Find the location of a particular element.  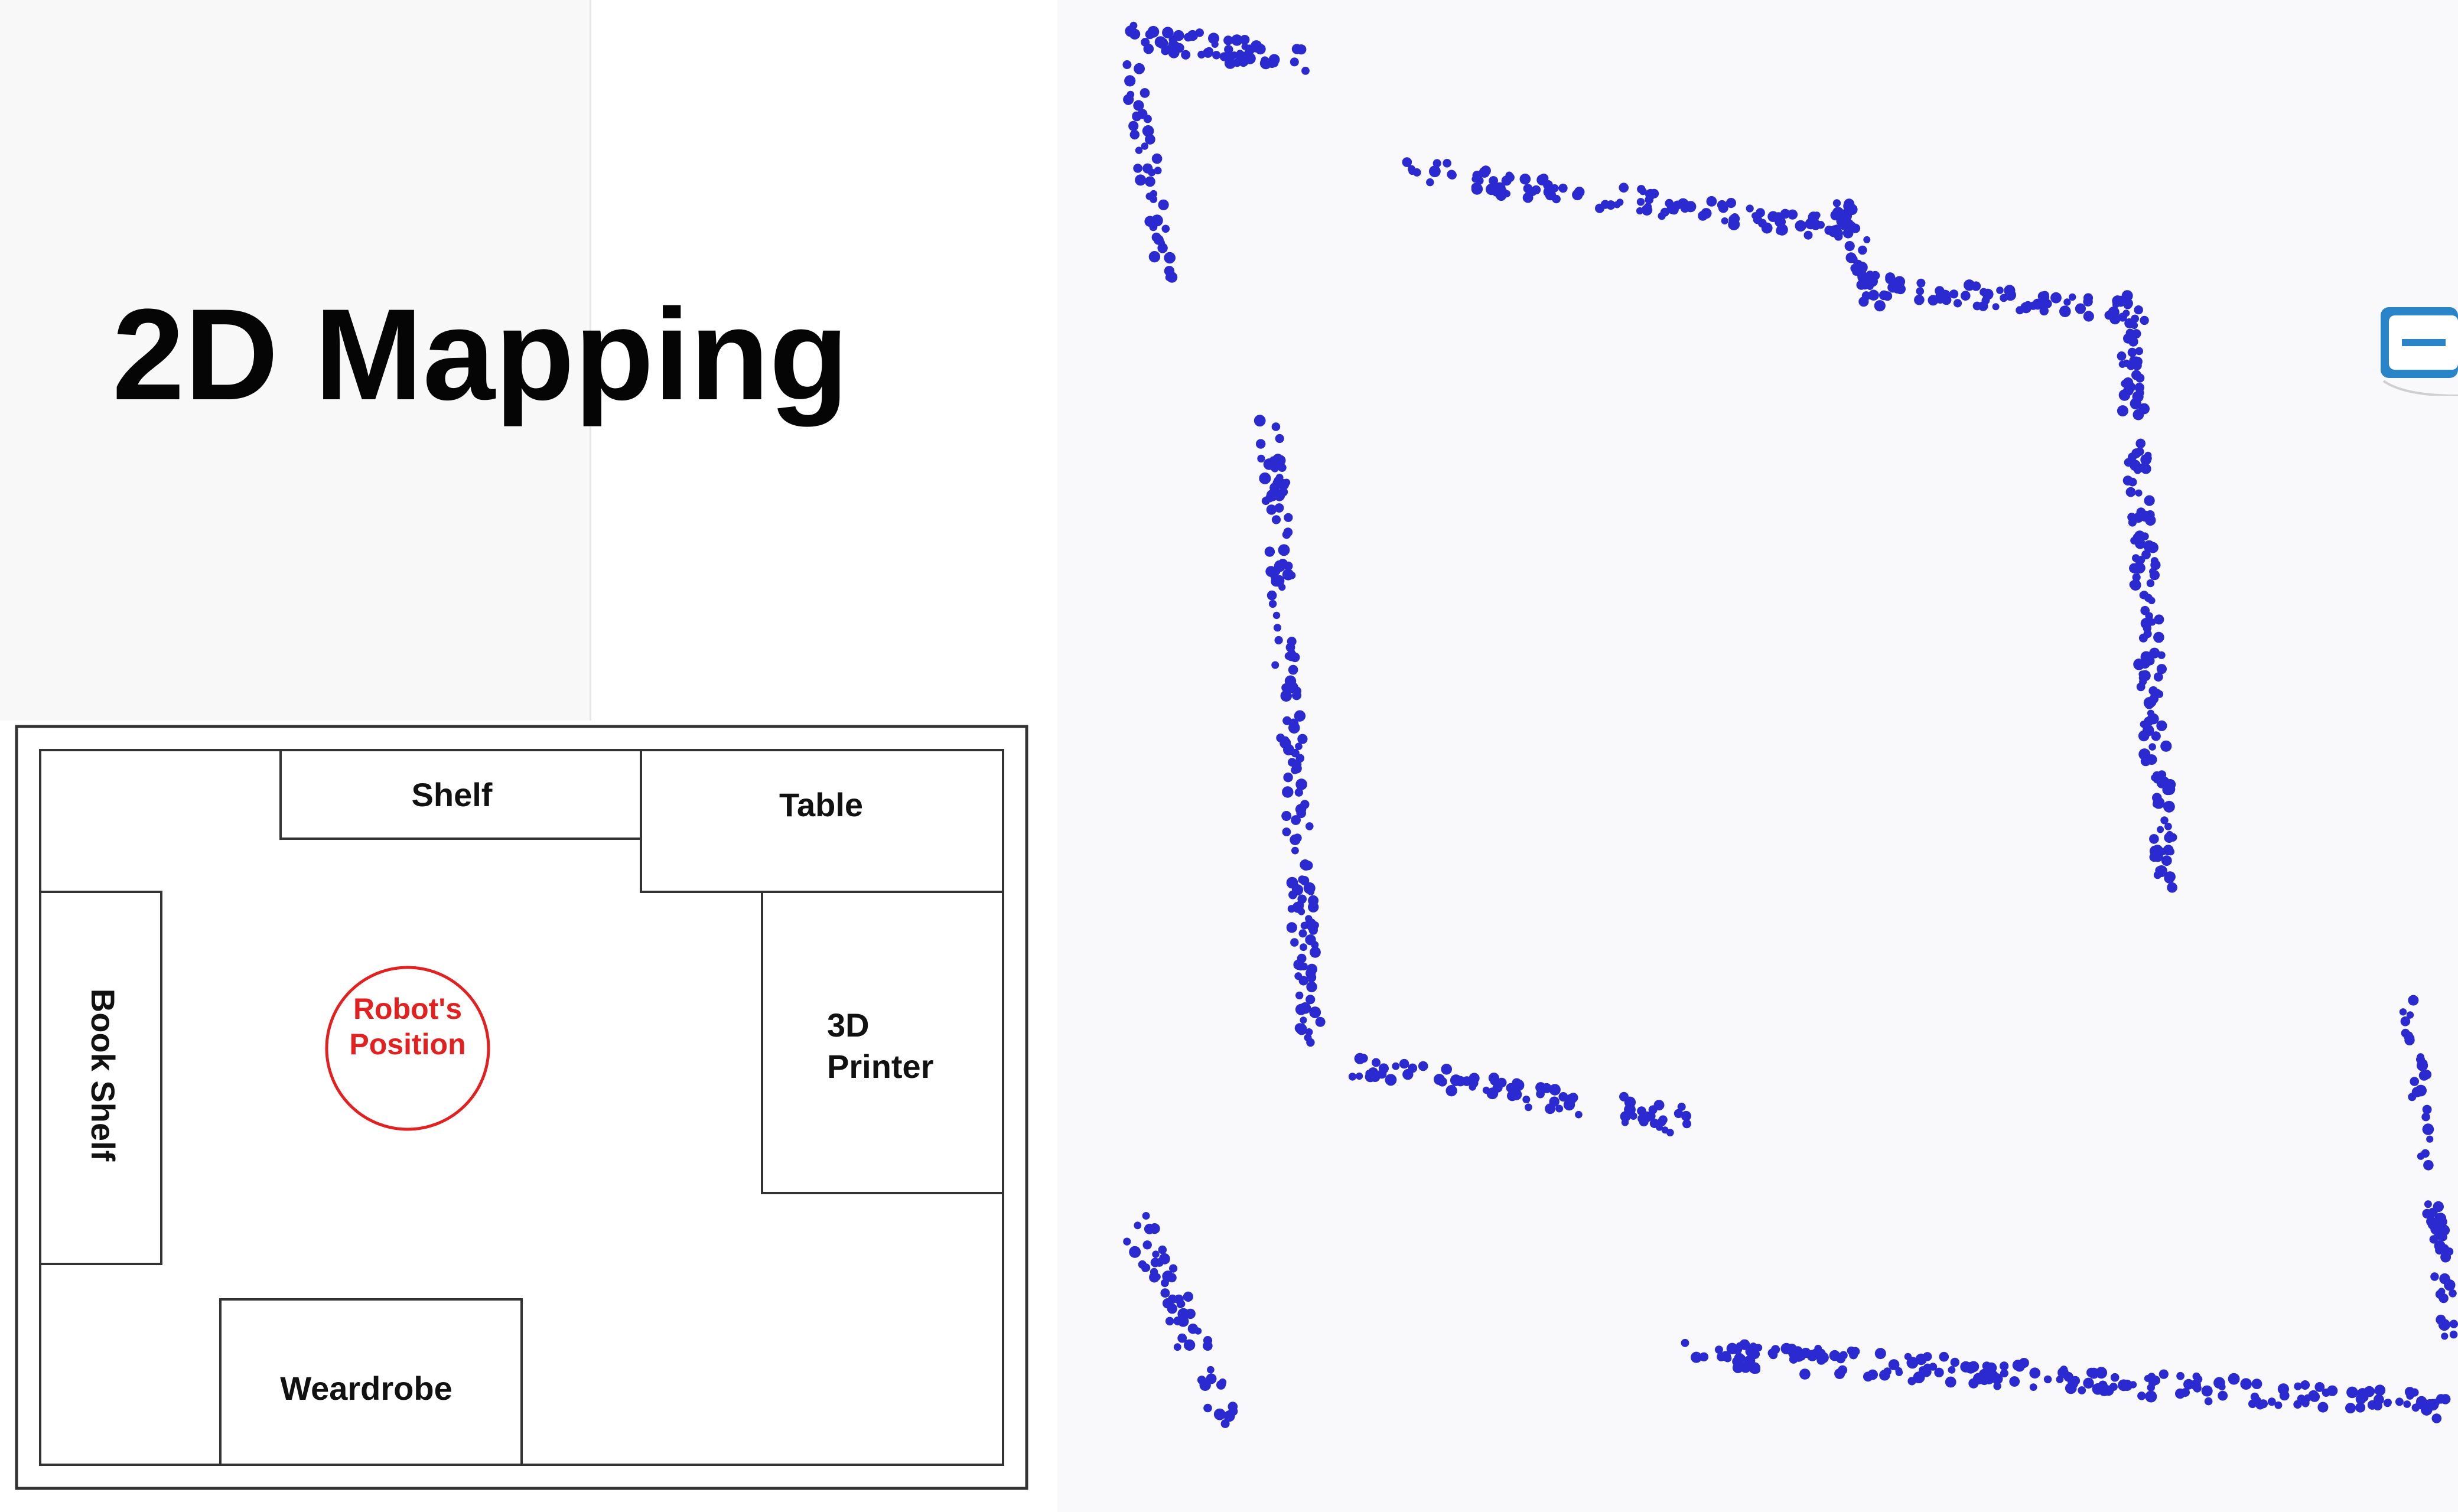

robot-label-line1: Robot's is located at coordinates (407, 1008).